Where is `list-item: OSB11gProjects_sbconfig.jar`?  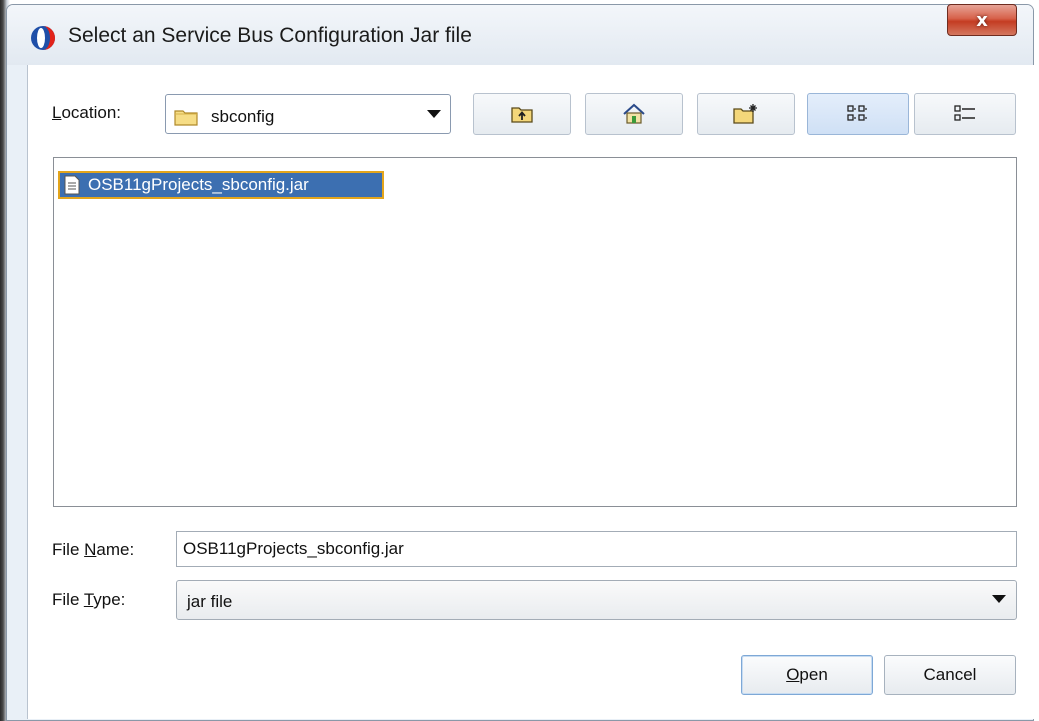
list-item: OSB11gProjects_sbconfig.jar is located at coordinates (221, 185).